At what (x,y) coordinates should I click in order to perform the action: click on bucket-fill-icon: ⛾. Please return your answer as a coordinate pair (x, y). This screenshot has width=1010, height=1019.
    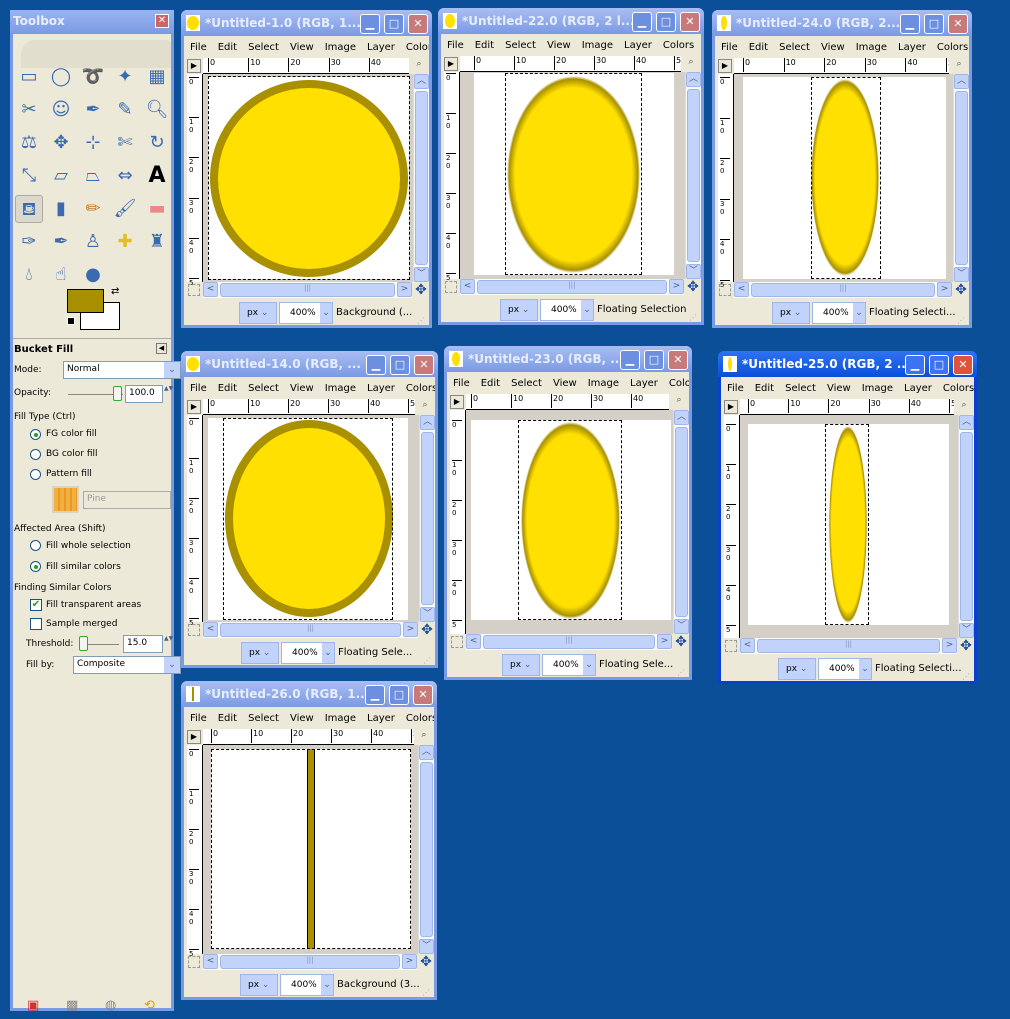
    Looking at the image, I should click on (29, 209).